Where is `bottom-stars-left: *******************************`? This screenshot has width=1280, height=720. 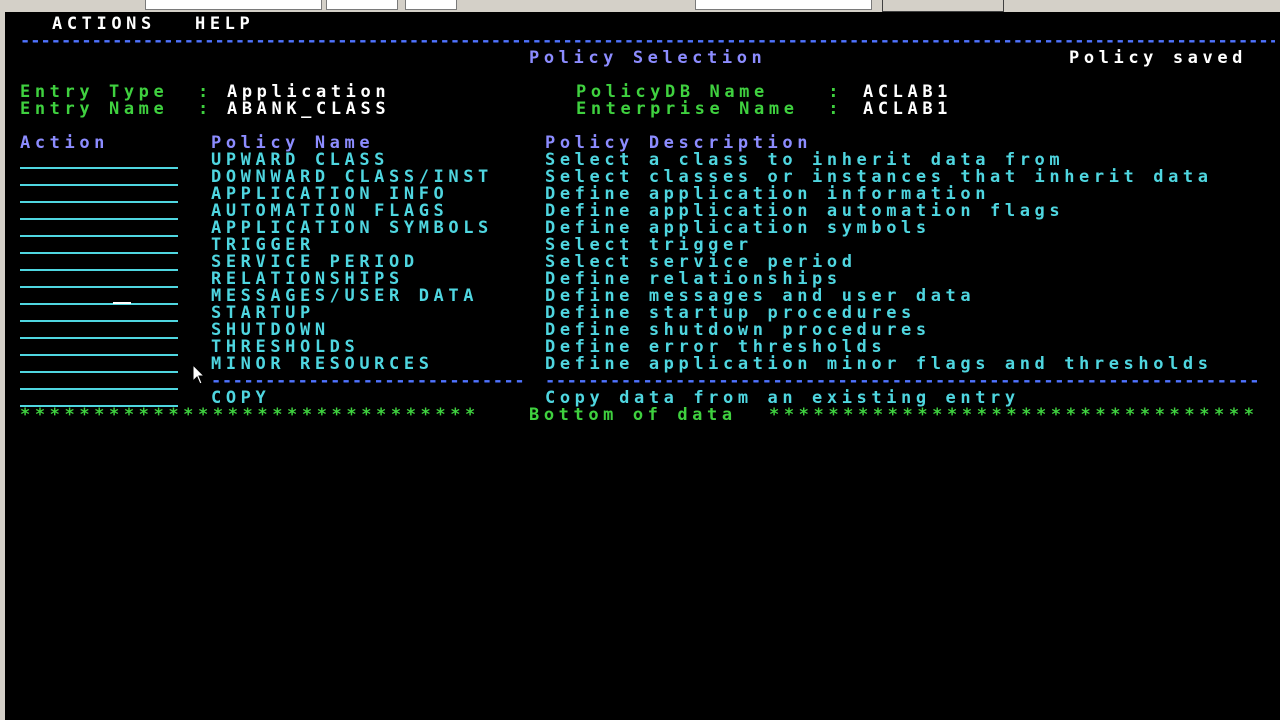 bottom-stars-left: ******************************* is located at coordinates (250, 415).